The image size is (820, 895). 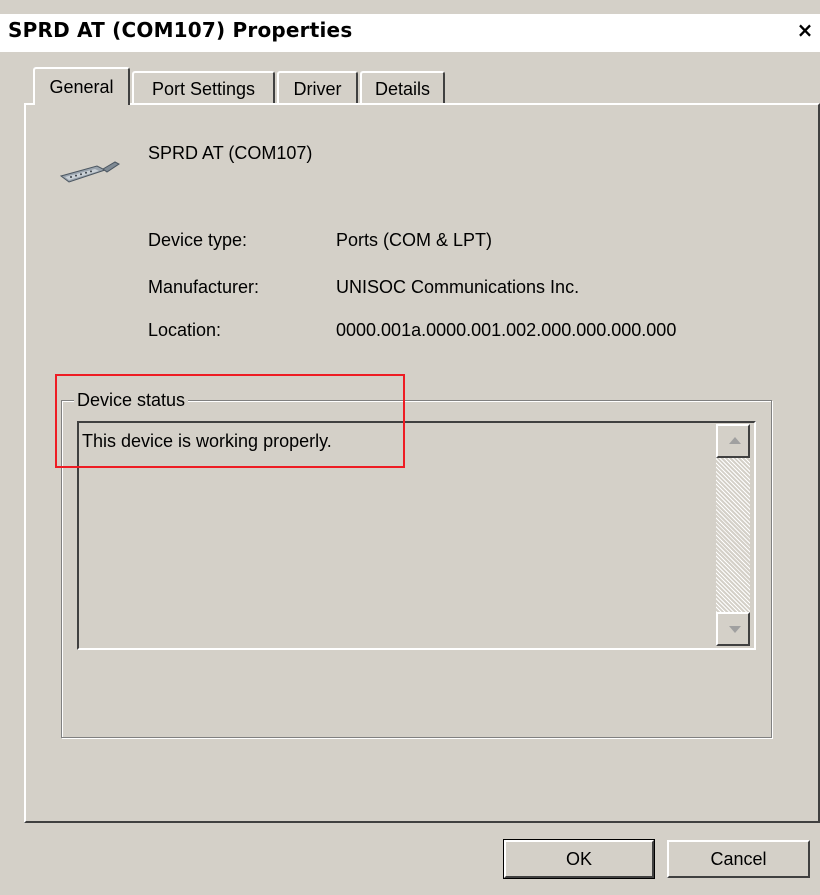 I want to click on scroll-down-arrow-icon, so click(x=735, y=629).